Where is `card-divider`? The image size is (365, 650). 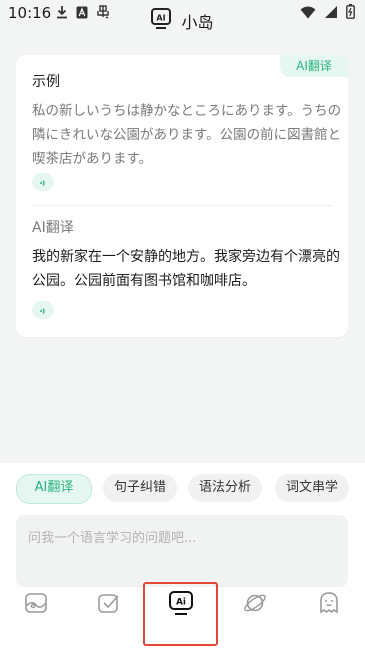 card-divider is located at coordinates (182, 205).